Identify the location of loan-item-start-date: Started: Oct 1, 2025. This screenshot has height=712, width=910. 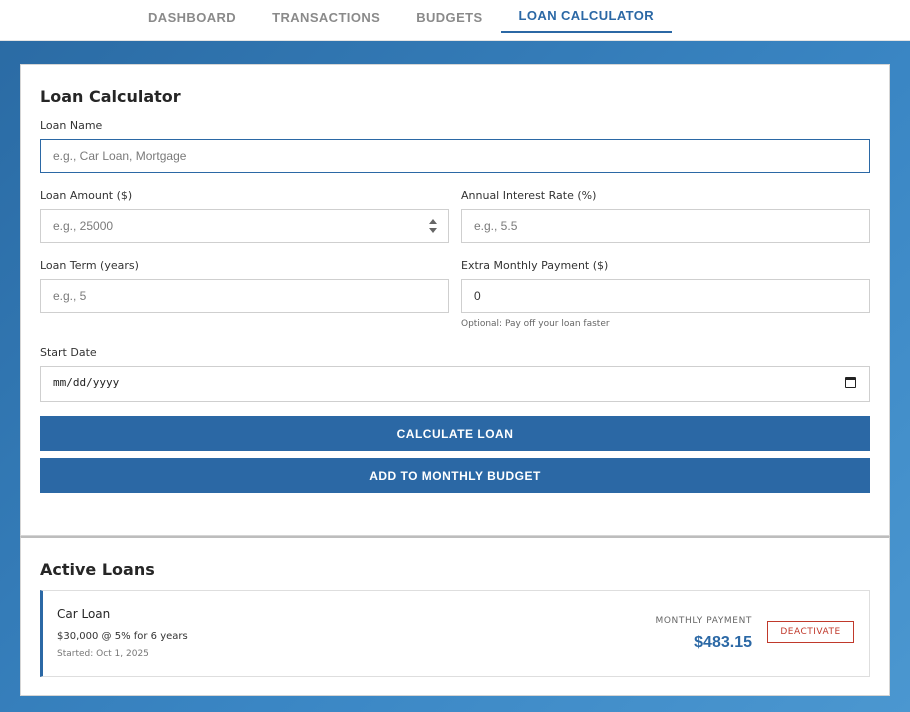
(103, 654).